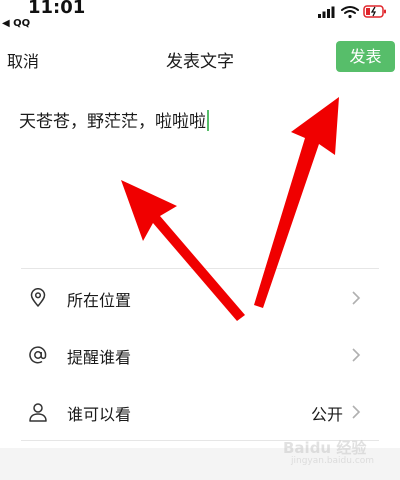 The height and width of the screenshot is (480, 400). What do you see at coordinates (350, 12) in the screenshot?
I see `wifi-icon` at bounding box center [350, 12].